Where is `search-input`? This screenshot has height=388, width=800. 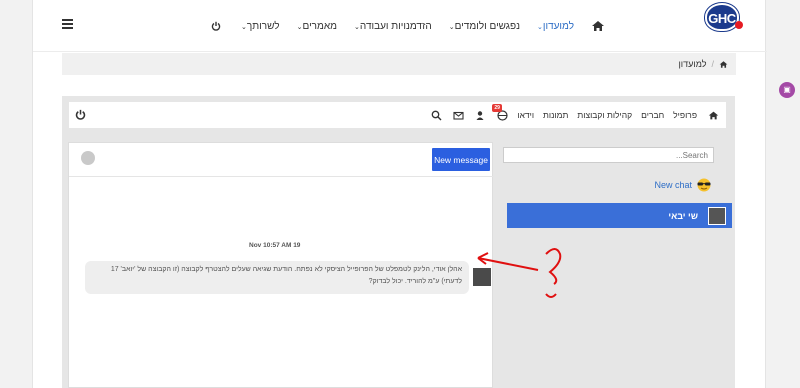 search-input is located at coordinates (608, 155).